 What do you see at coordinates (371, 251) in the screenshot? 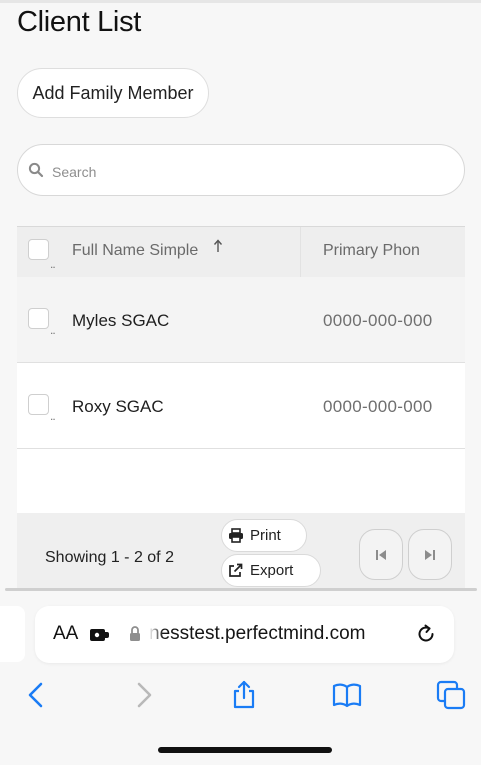
I see `column-header-primary-phone: Primary Phon` at bounding box center [371, 251].